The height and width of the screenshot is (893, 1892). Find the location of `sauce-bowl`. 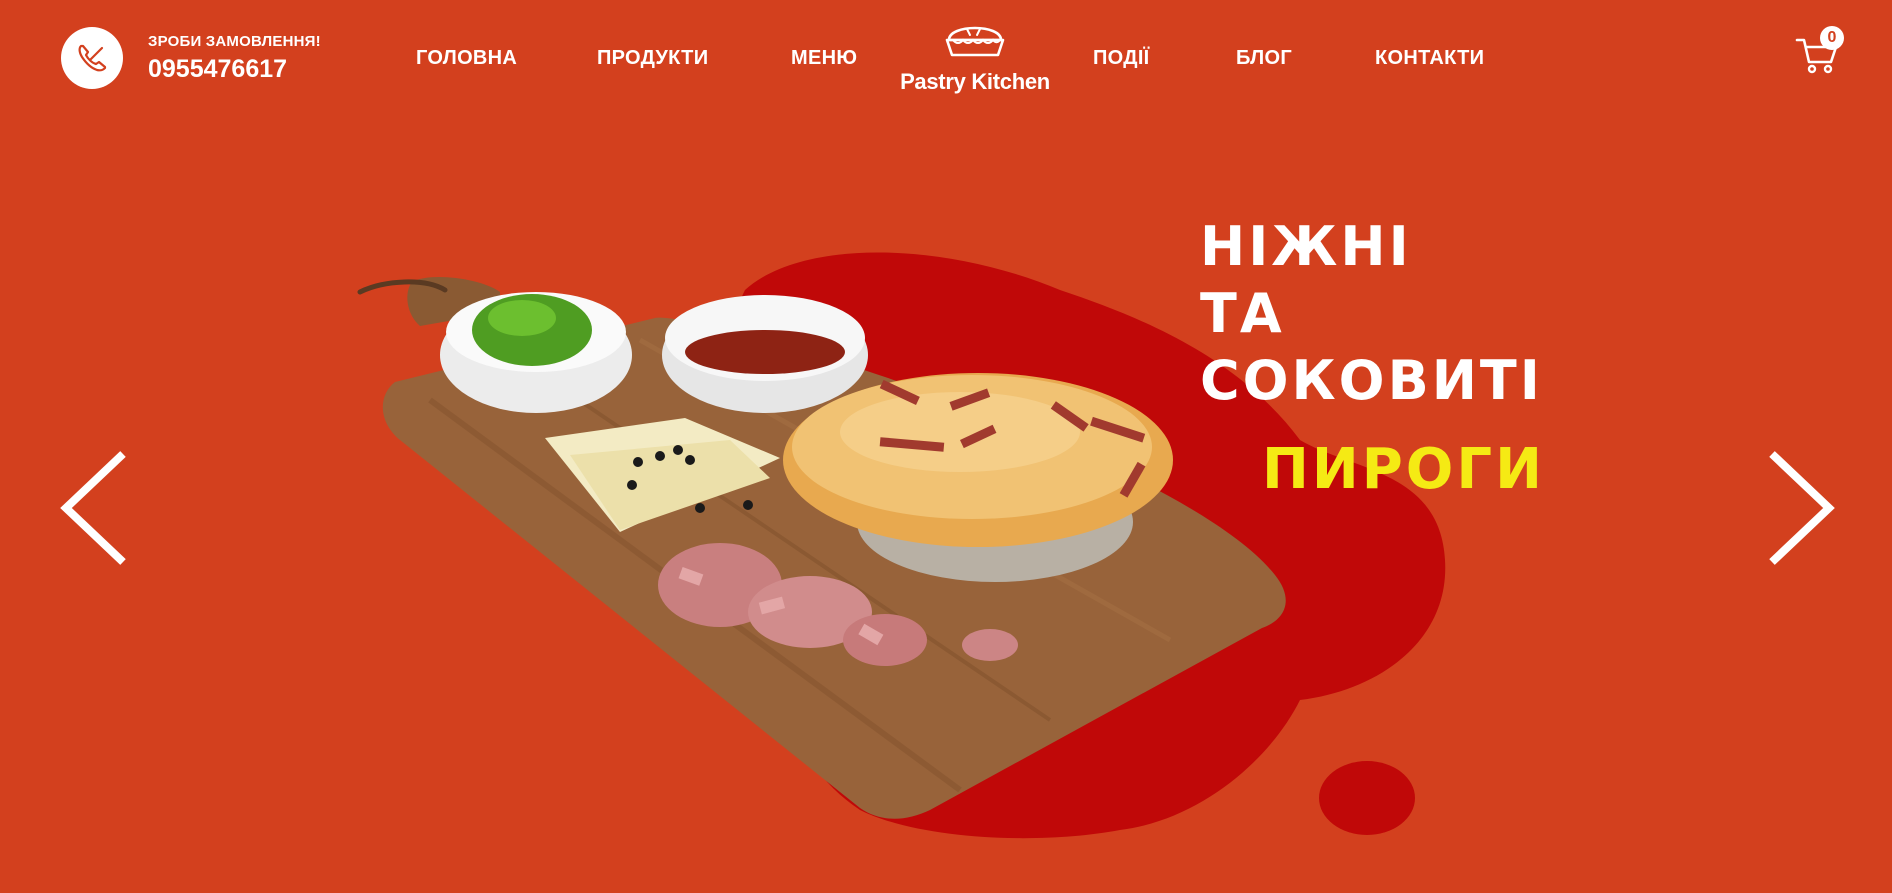

sauce-bowl is located at coordinates (765, 354).